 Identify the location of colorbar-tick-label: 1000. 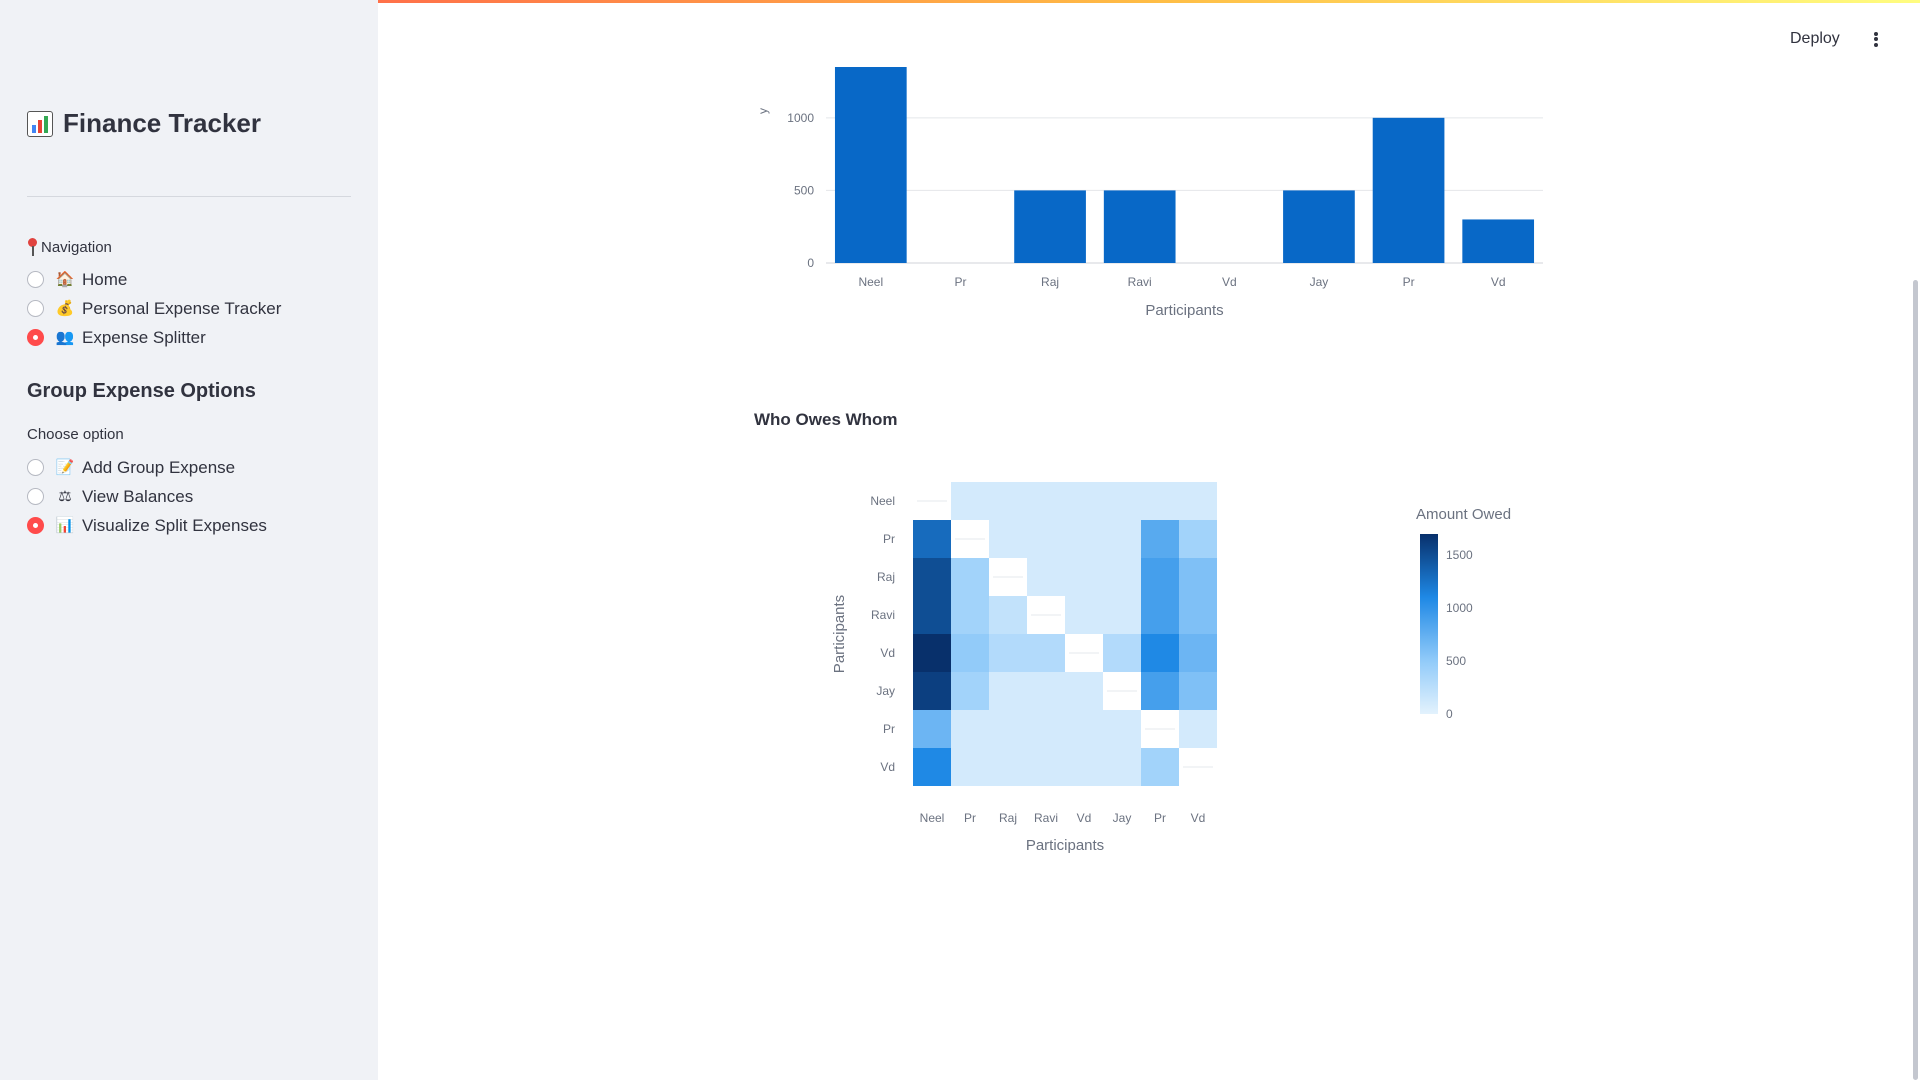
(1459, 608).